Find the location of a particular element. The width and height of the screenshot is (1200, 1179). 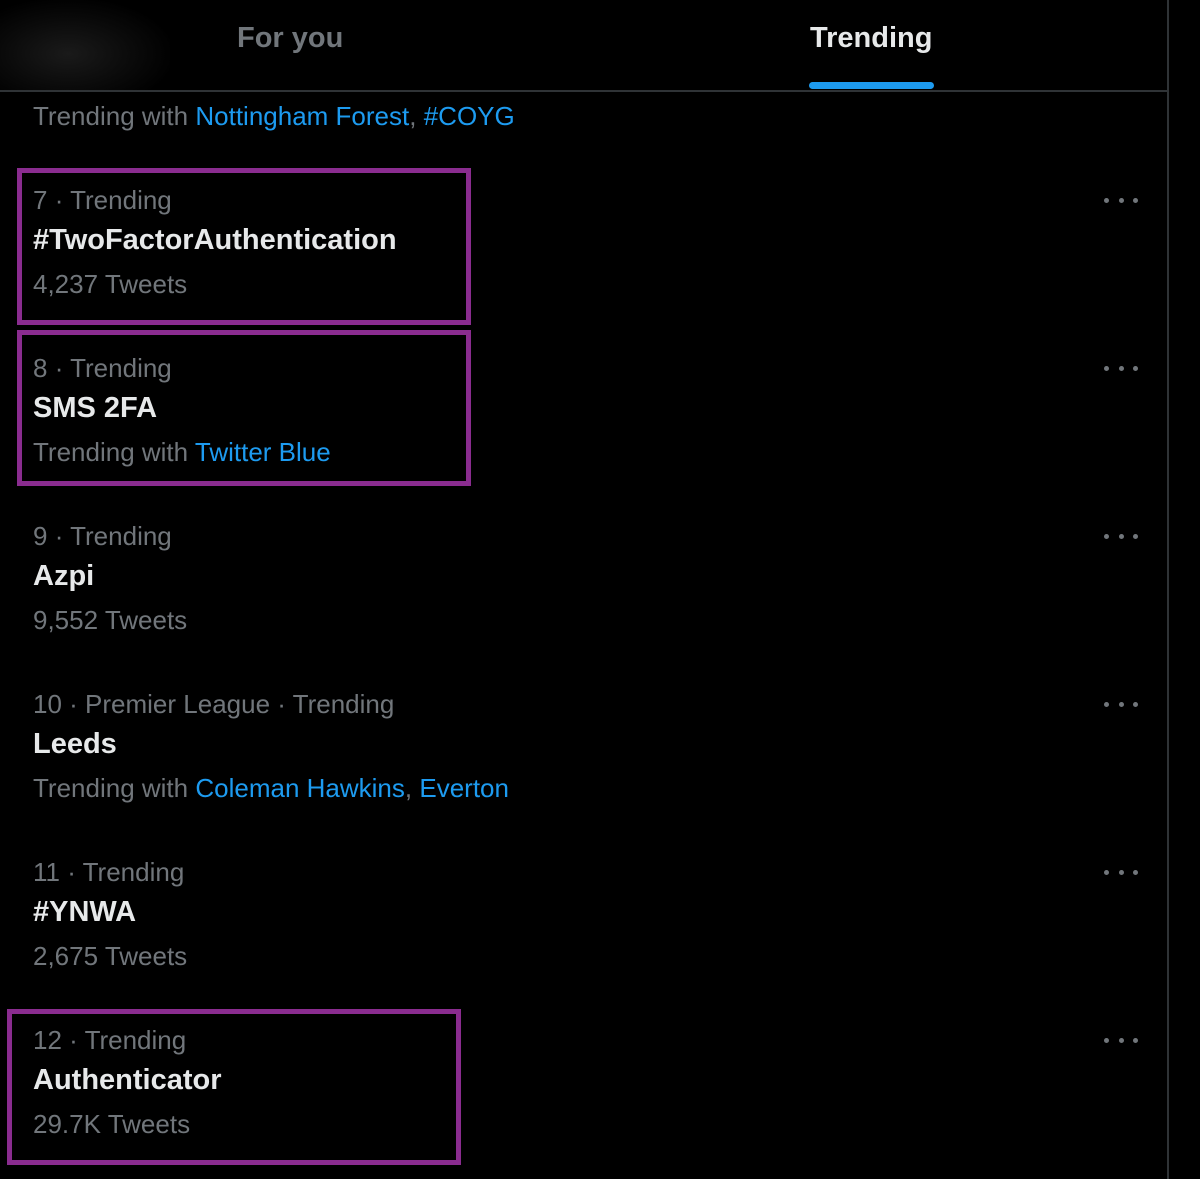

trend-name: SMS 2FA is located at coordinates (95, 408).